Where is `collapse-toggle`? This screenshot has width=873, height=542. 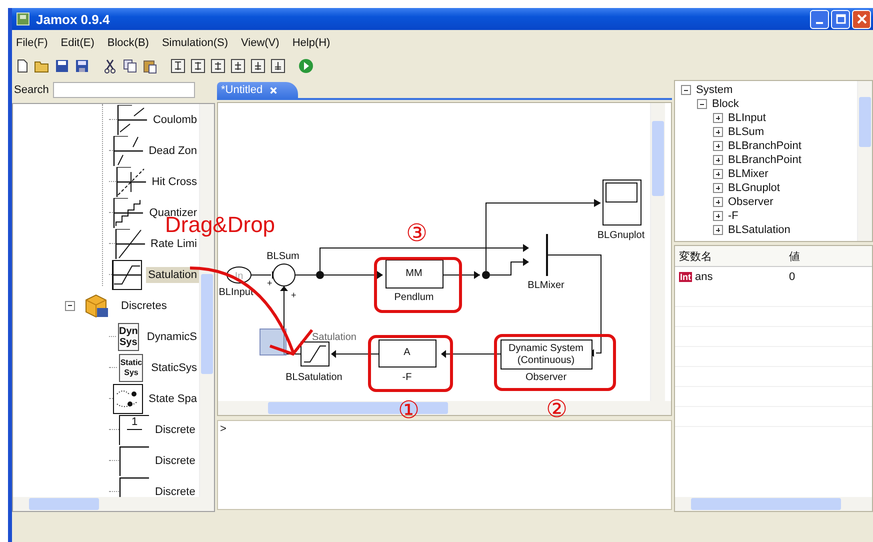
collapse-toggle is located at coordinates (70, 305).